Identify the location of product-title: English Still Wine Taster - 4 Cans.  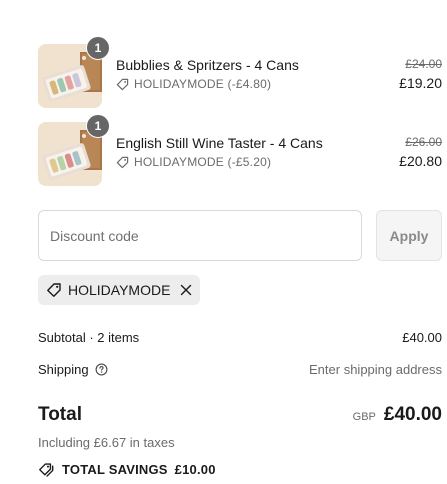
(219, 143).